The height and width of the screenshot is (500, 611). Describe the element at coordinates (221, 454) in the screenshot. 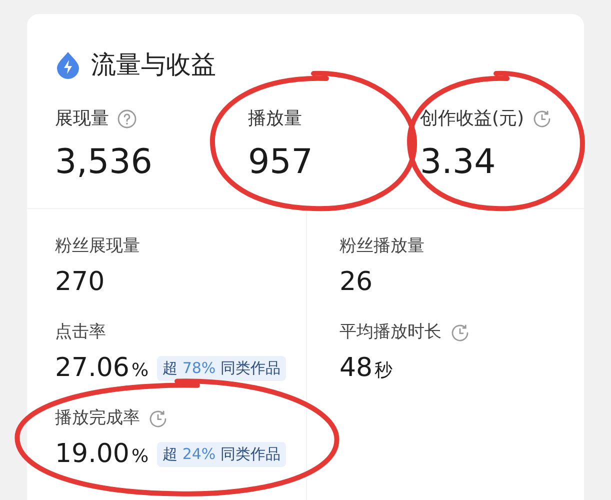

I see `comparison-badge: 超 24% 同类作品` at that location.